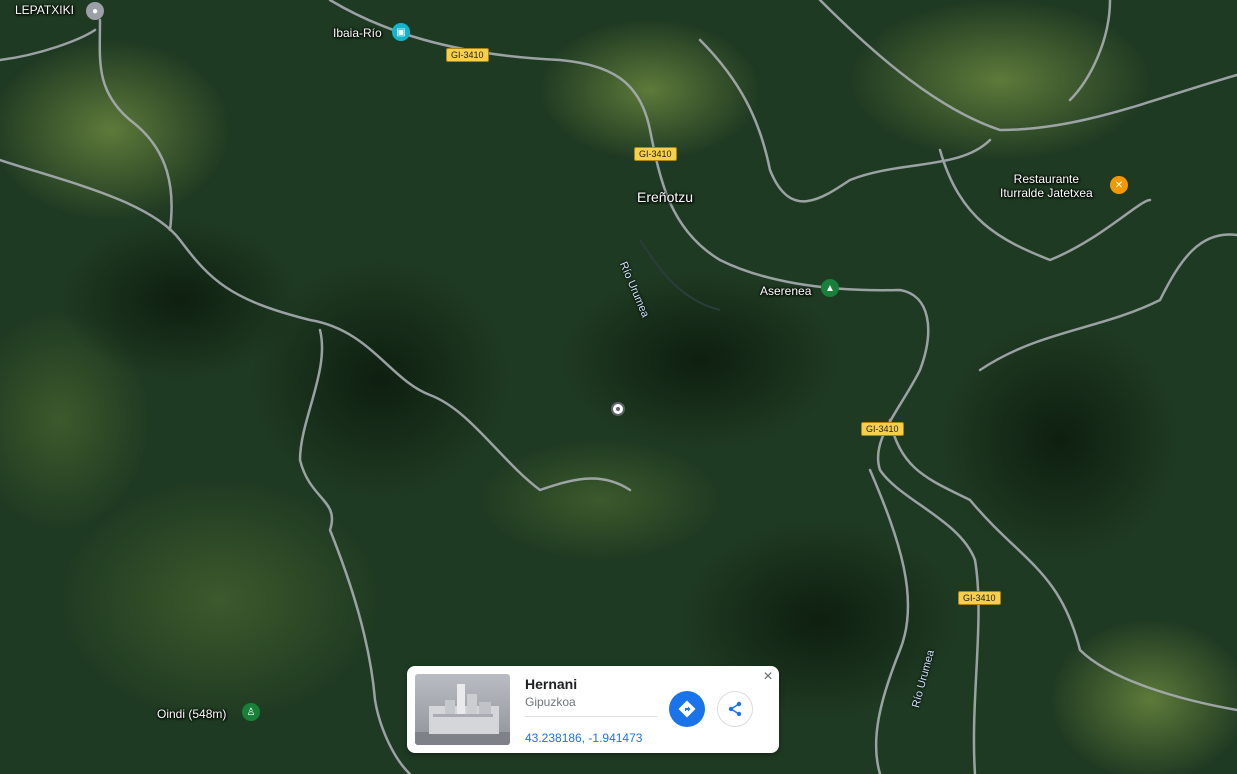 The image size is (1237, 774). I want to click on place-lepatxiki: LEPATXIKI, so click(44, 10).